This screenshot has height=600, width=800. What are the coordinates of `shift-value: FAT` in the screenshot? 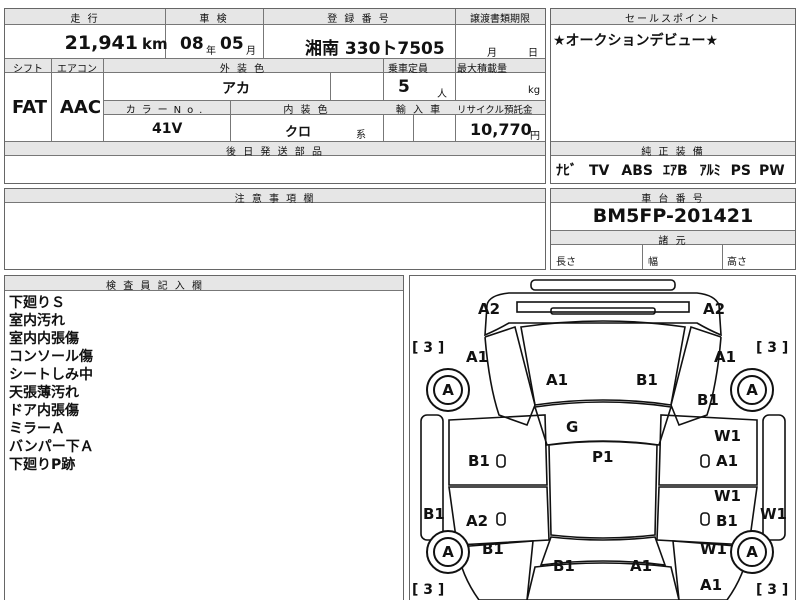 It's located at (30, 107).